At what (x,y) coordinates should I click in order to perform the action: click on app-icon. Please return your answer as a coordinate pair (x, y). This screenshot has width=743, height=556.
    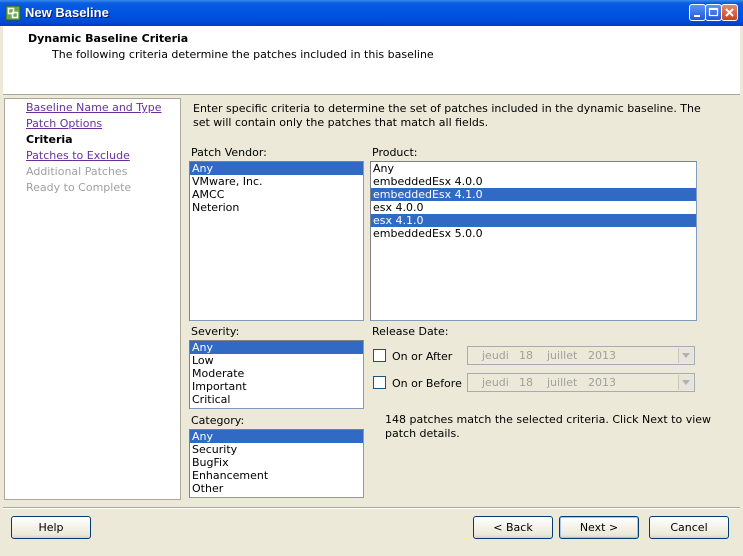
    Looking at the image, I should click on (13, 13).